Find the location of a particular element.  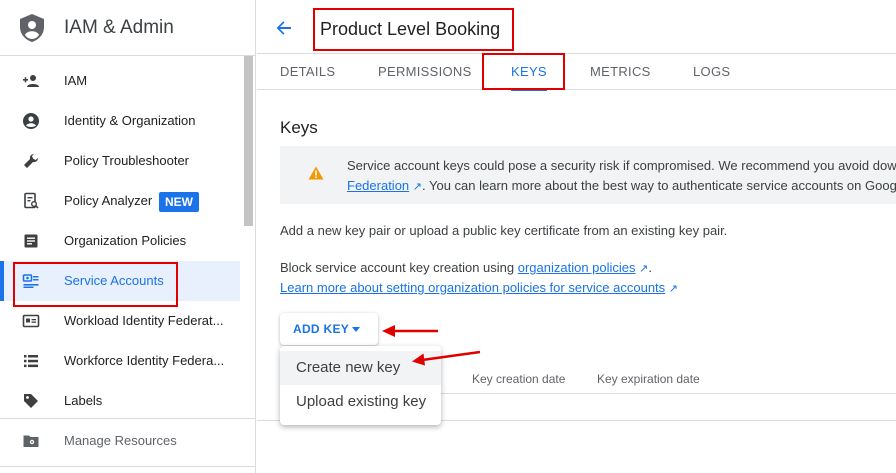

list-icon is located at coordinates (31, 361).